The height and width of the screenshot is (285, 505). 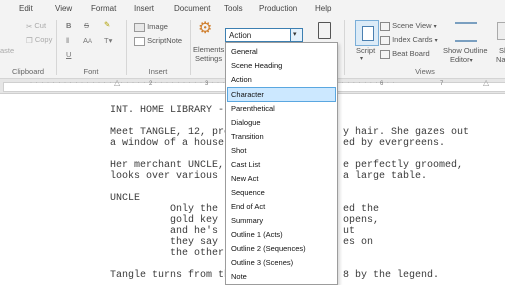 What do you see at coordinates (165, 40) in the screenshot?
I see `scriptnote-label: ScriptNote` at bounding box center [165, 40].